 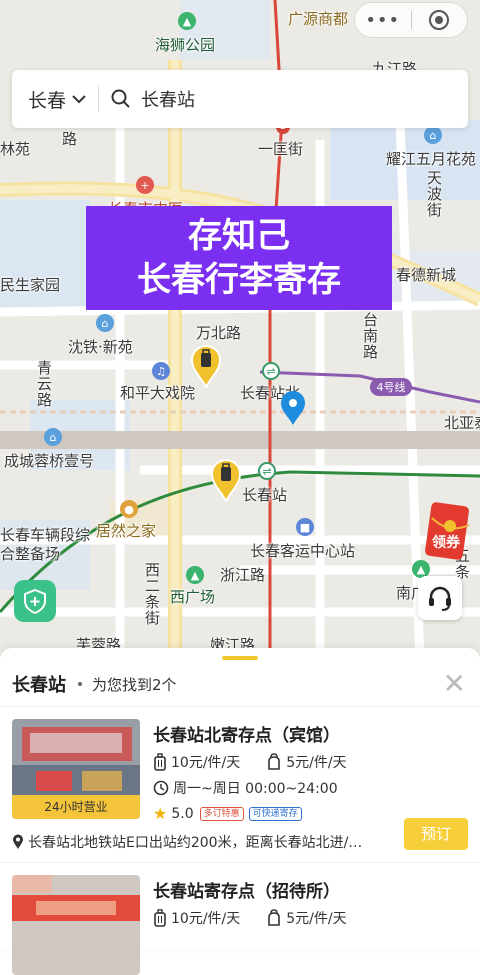 I want to click on map-label: 民生家园, so click(x=30, y=285).